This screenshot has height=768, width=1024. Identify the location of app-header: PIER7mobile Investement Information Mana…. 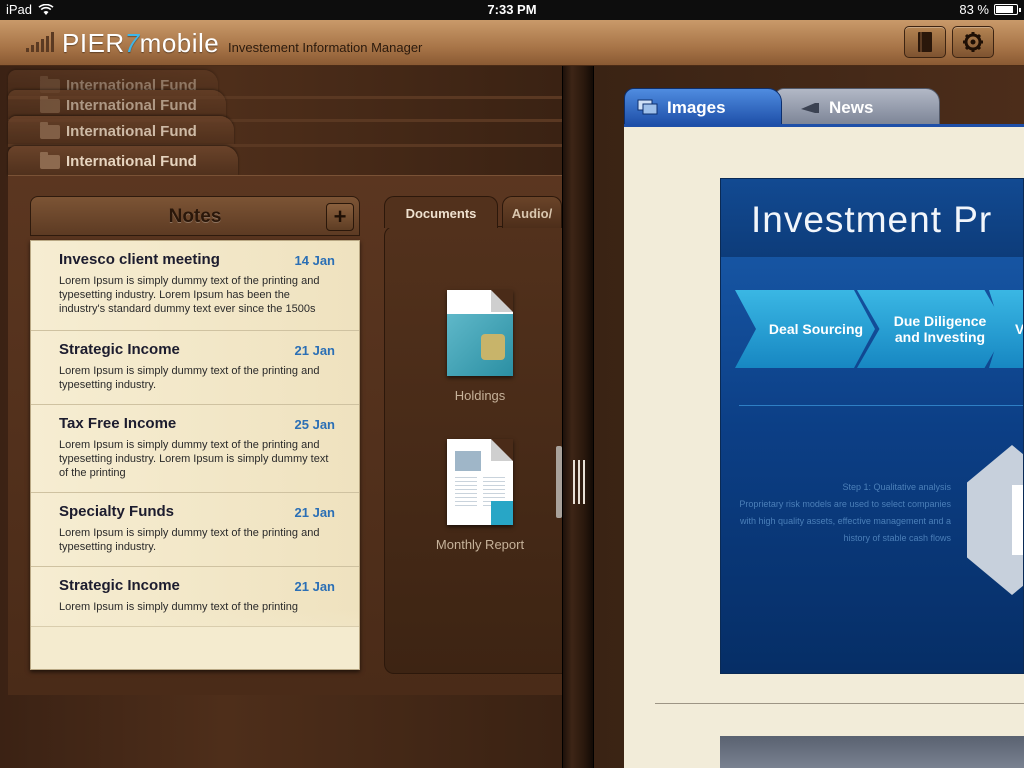
(512, 43).